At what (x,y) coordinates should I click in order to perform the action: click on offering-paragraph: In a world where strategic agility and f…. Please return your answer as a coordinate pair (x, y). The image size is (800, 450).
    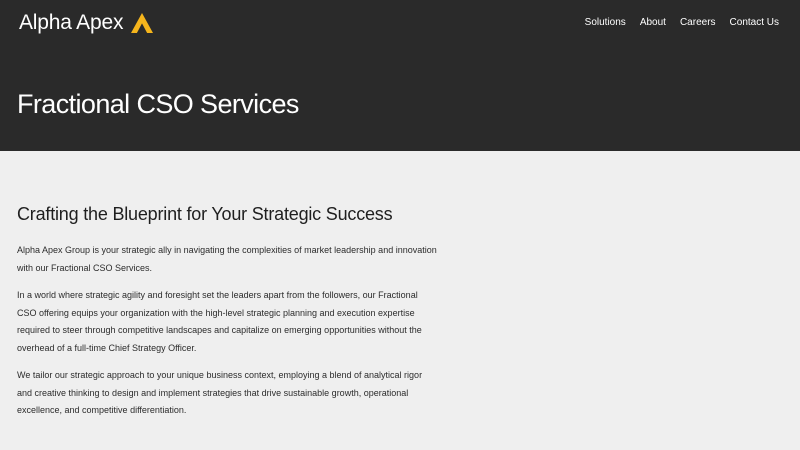
    Looking at the image, I should click on (219, 321).